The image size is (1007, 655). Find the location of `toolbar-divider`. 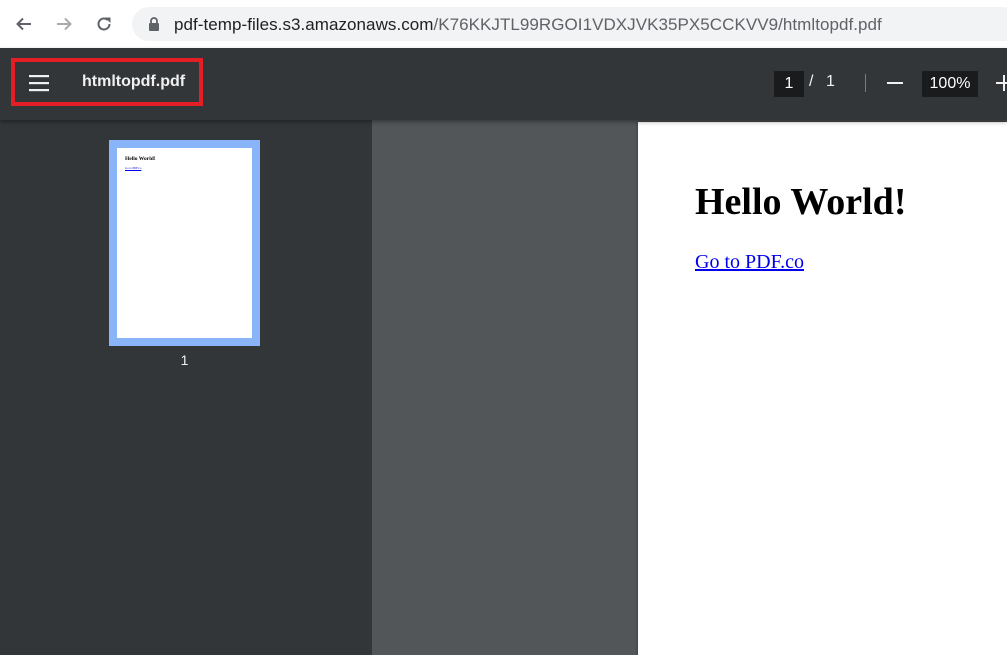

toolbar-divider is located at coordinates (865, 83).